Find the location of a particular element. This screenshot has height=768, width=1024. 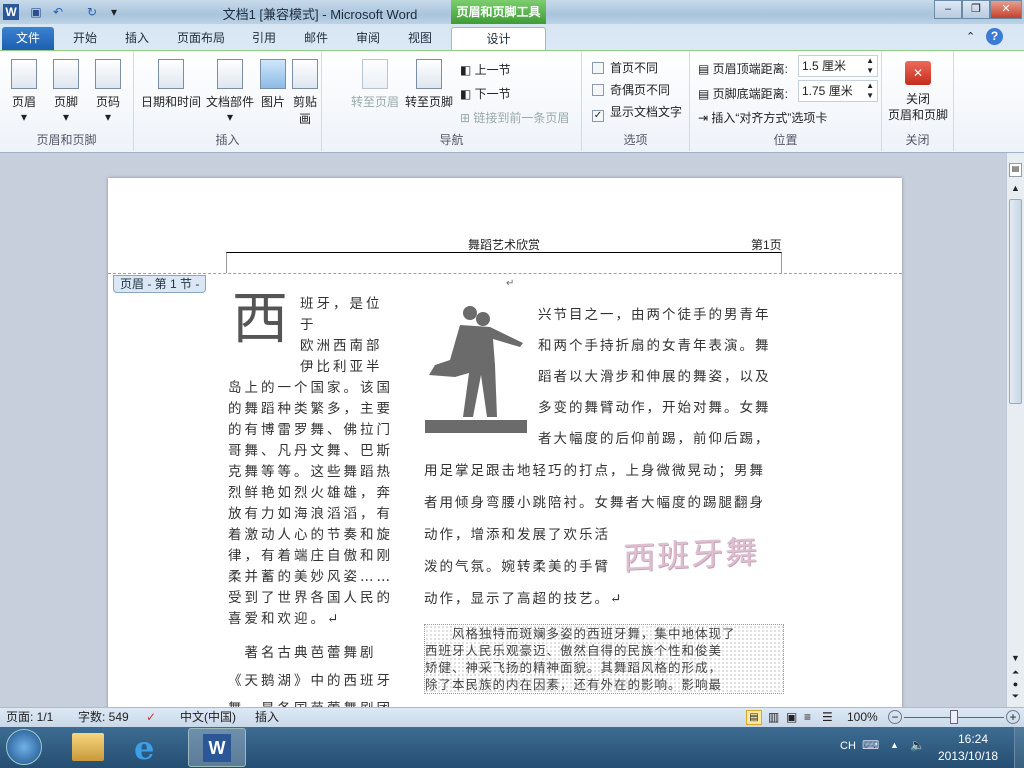

volume-icon: 🔈 is located at coordinates (917, 745).